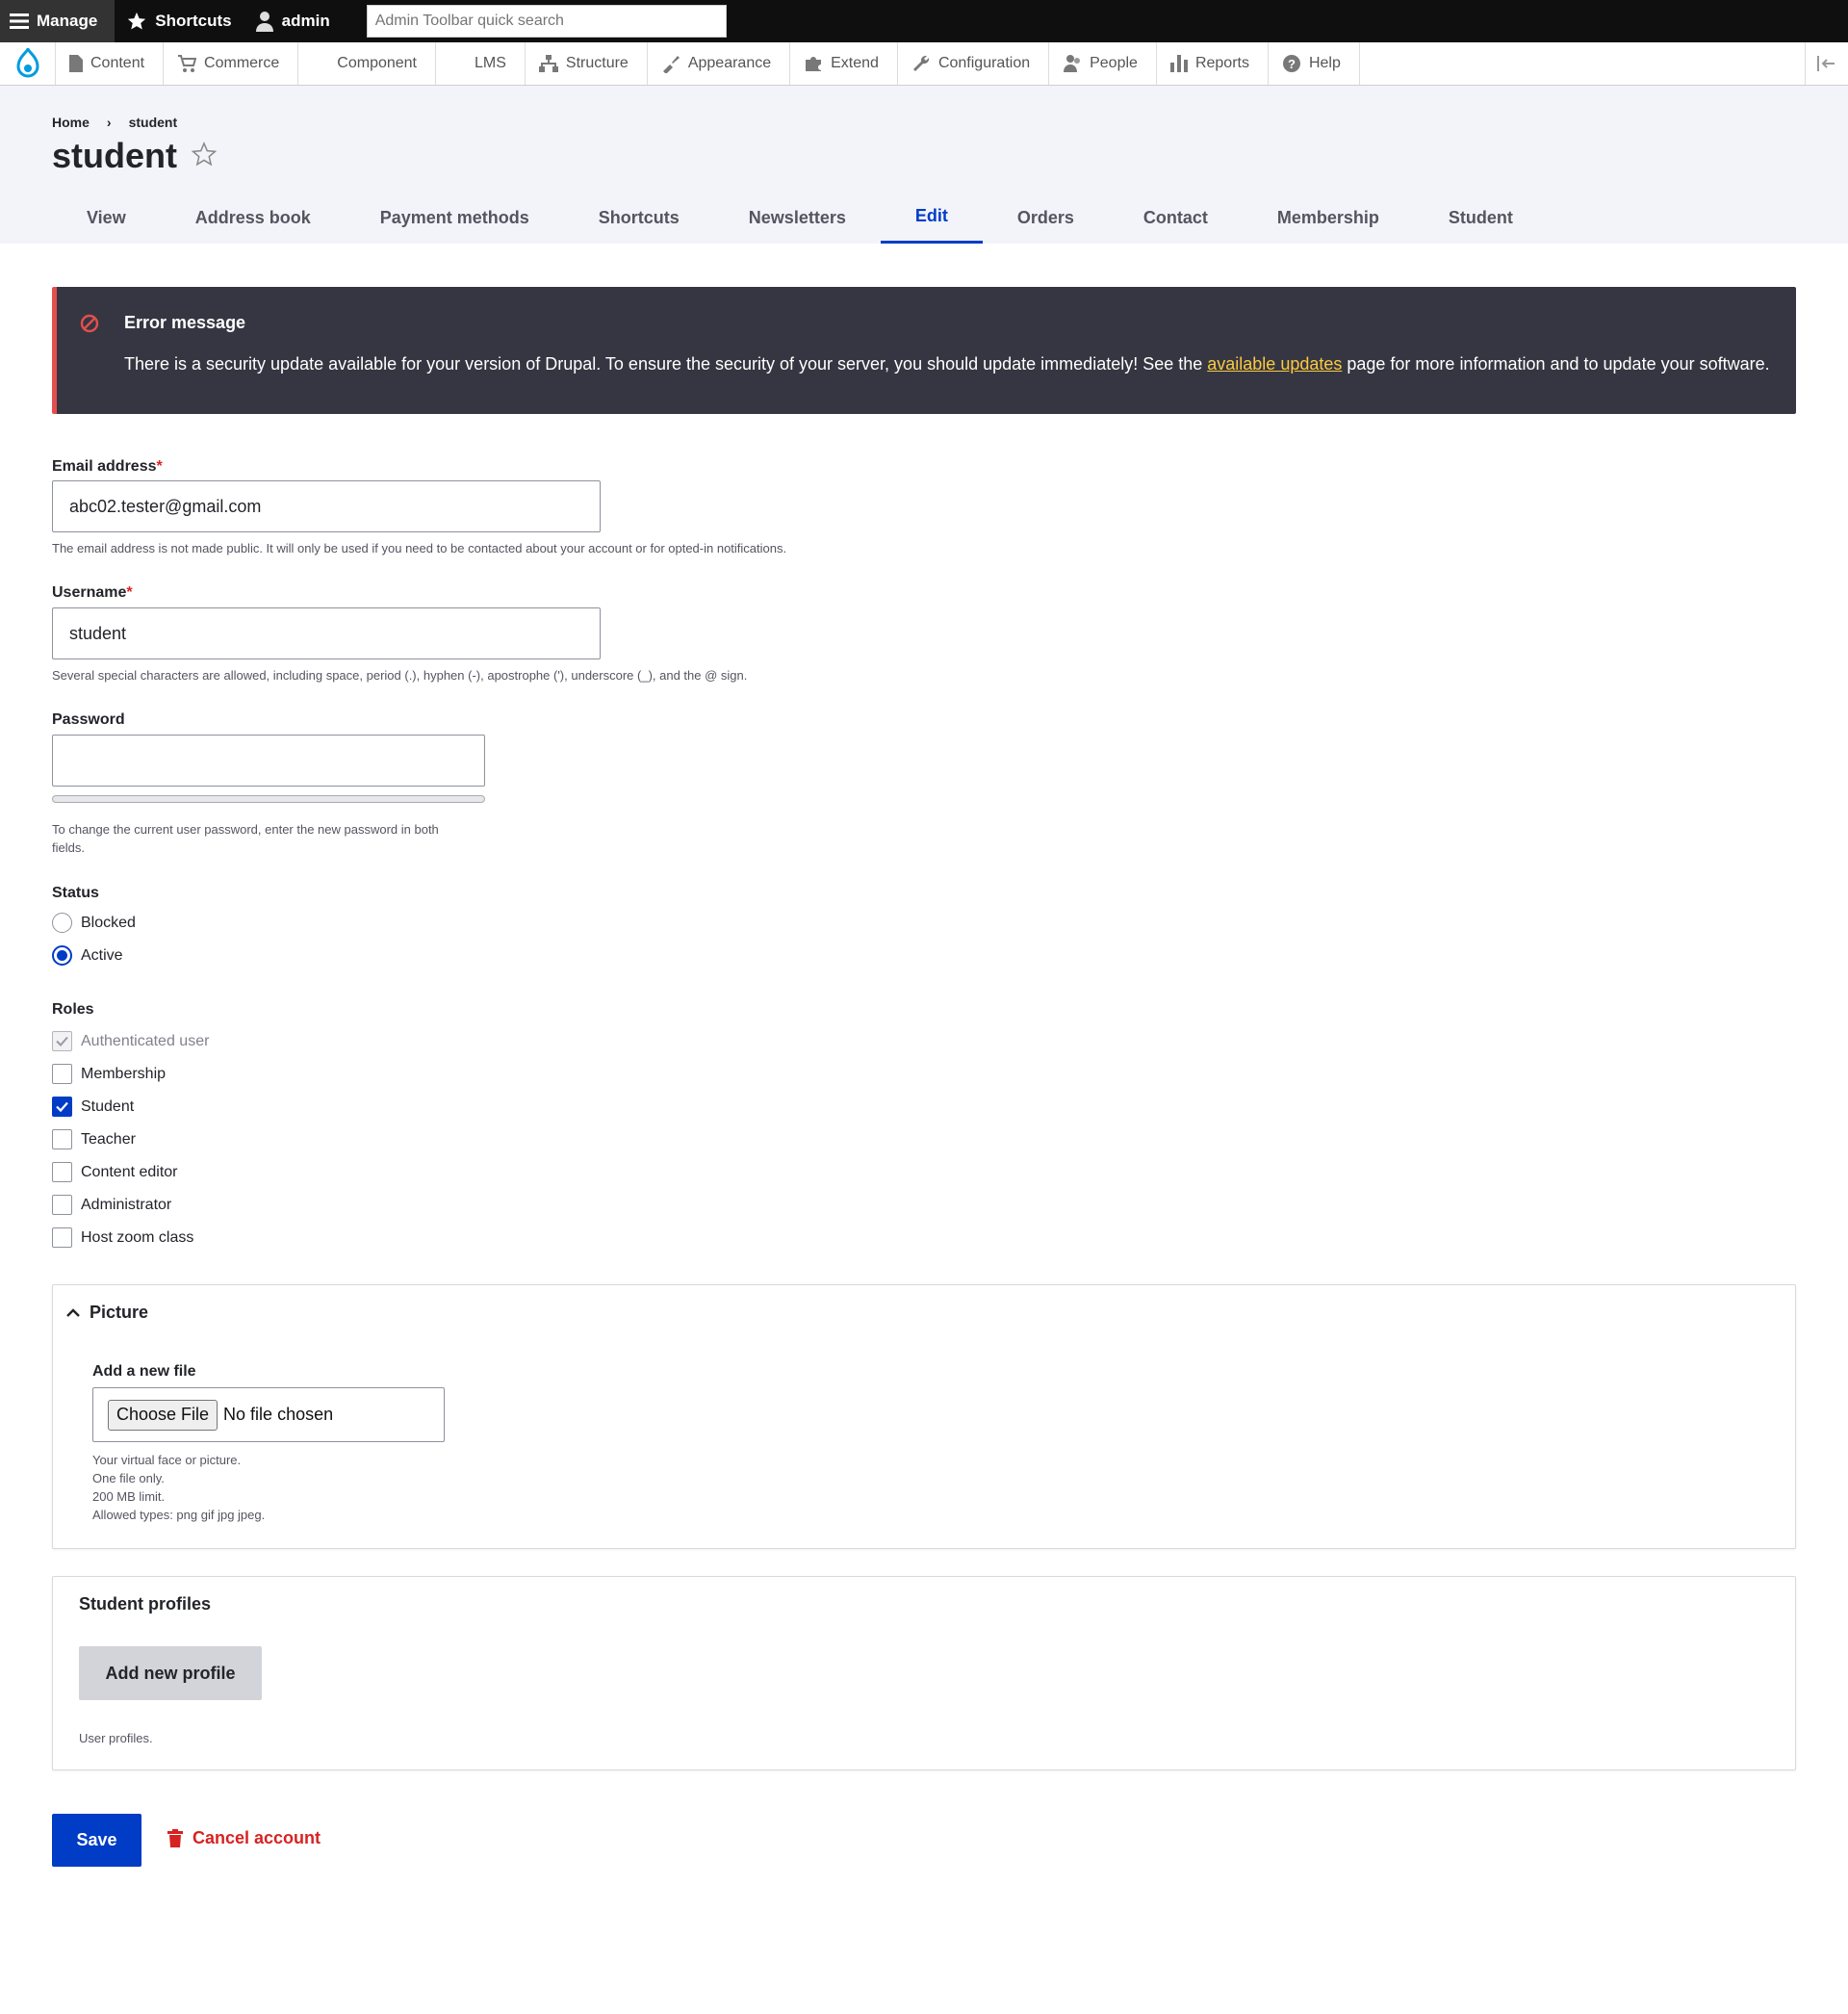 The width and height of the screenshot is (1848, 2014). What do you see at coordinates (62, 1237) in the screenshot?
I see `role-host-zoom-class-checkbox` at bounding box center [62, 1237].